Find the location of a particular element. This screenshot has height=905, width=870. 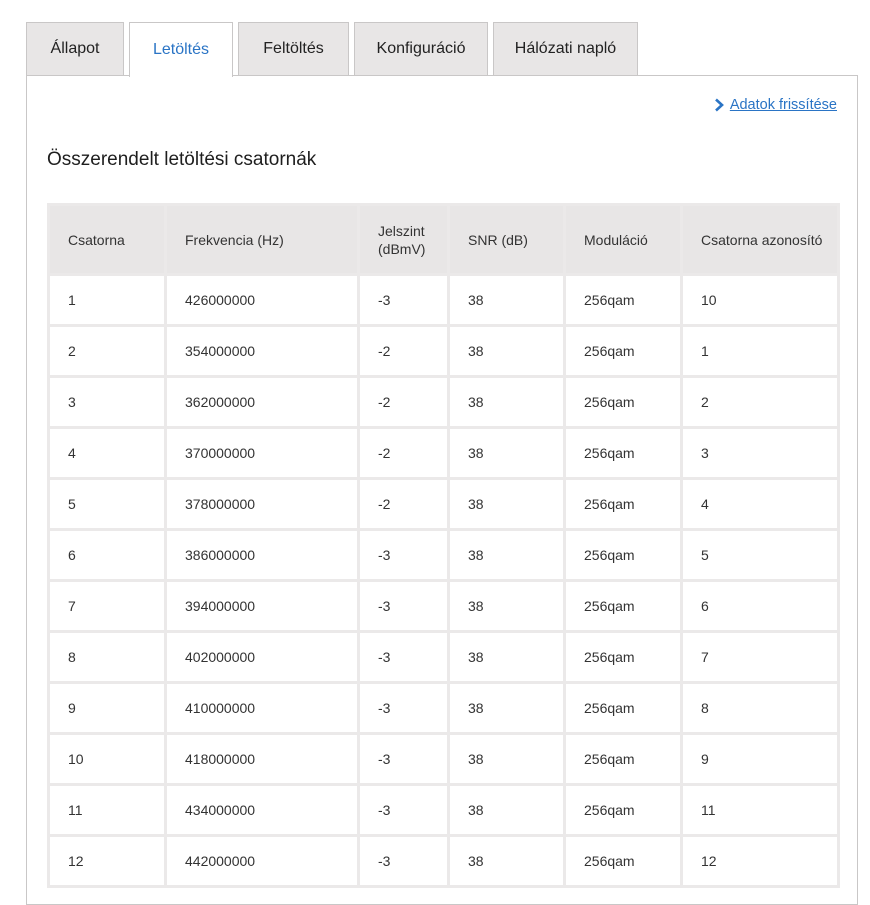

cell-csatorna: 10 is located at coordinates (107, 759).